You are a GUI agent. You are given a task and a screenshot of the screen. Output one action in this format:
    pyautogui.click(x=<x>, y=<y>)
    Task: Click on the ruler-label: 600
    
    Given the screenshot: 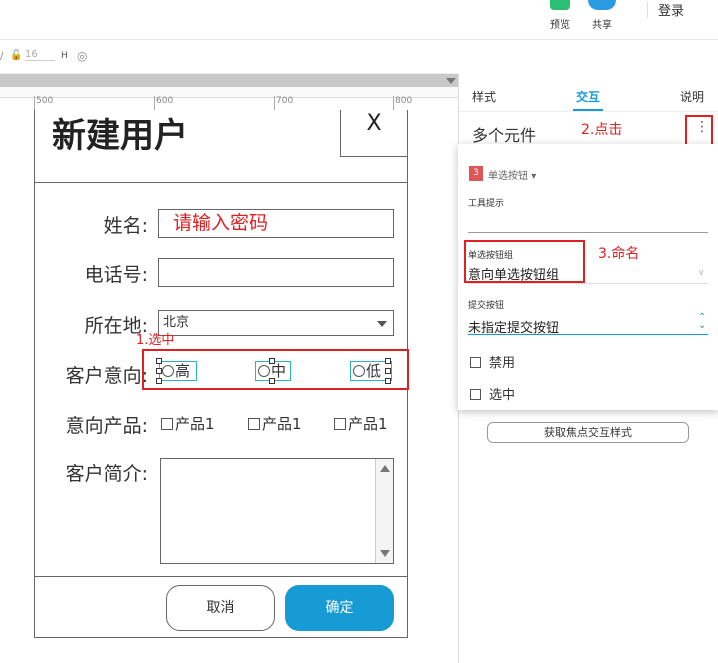 What is the action you would take?
    pyautogui.click(x=165, y=101)
    